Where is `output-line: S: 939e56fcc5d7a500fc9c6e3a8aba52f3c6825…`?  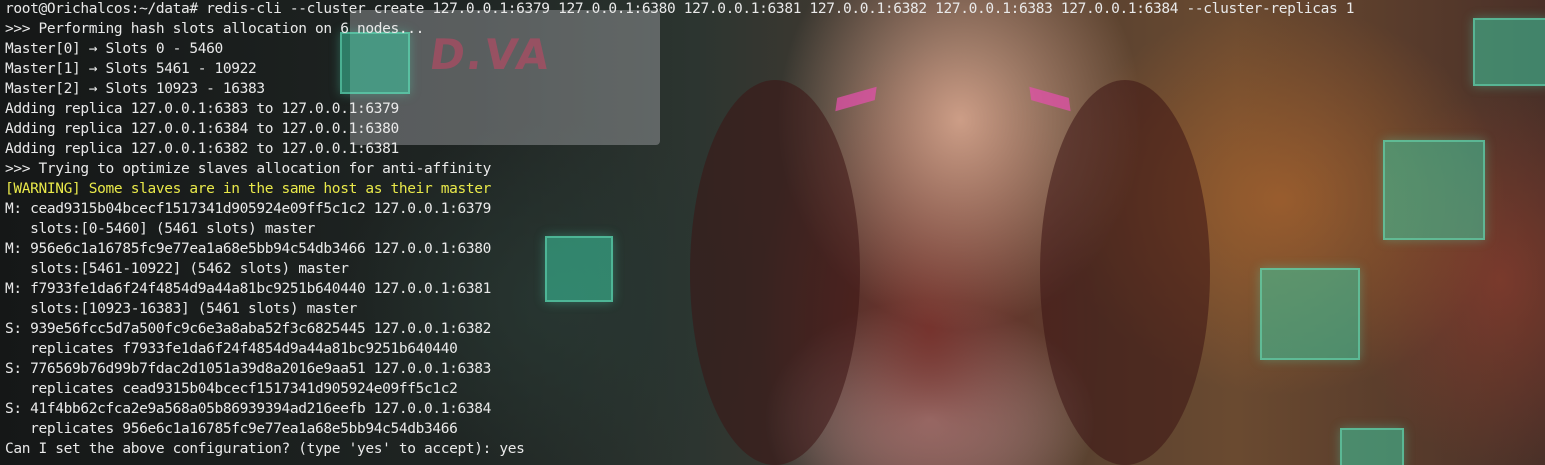
output-line: S: 939e56fcc5d7a500fc9c6e3a8aba52f3c6825… is located at coordinates (248, 329).